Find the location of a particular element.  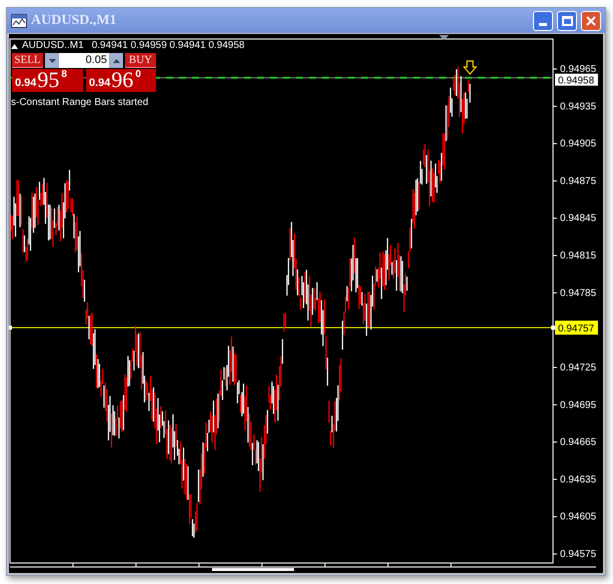

close-button is located at coordinates (591, 20).